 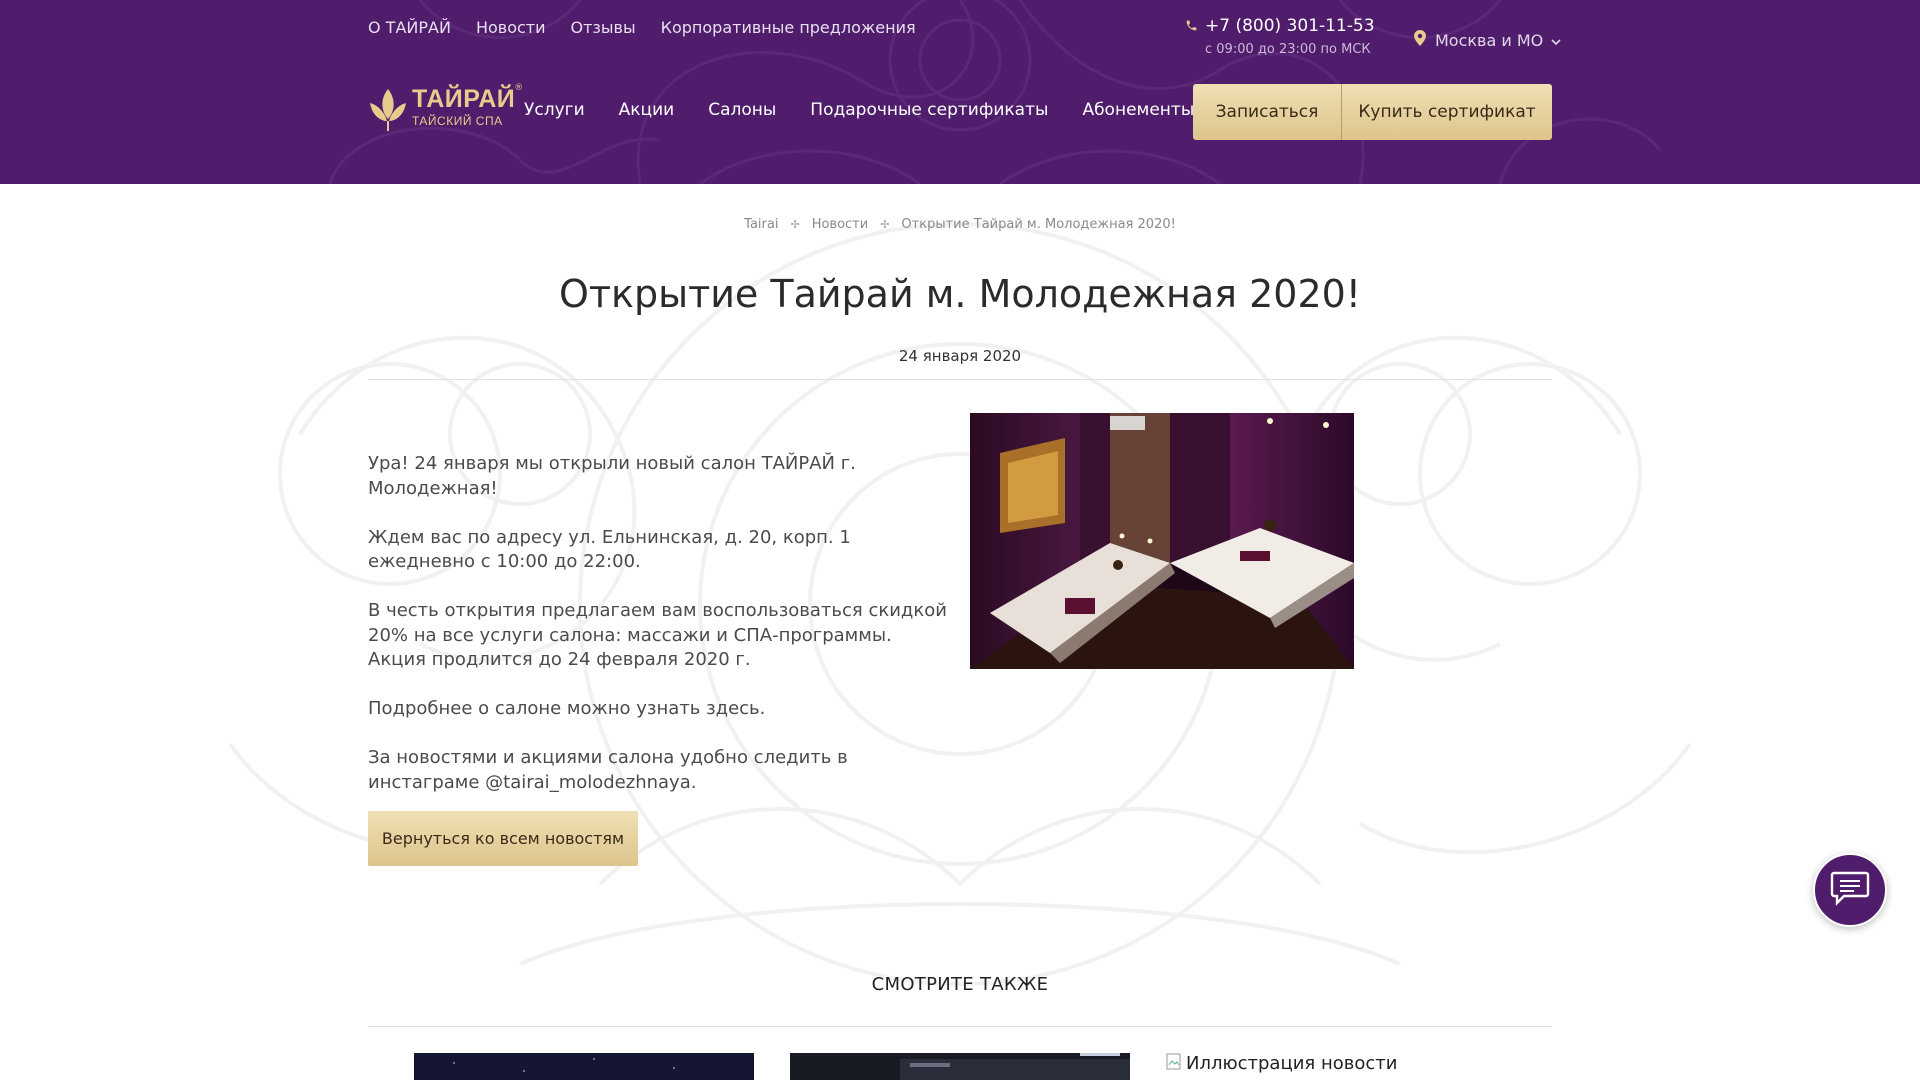 I want to click on nav-salons: Салоны, so click(x=742, y=110).